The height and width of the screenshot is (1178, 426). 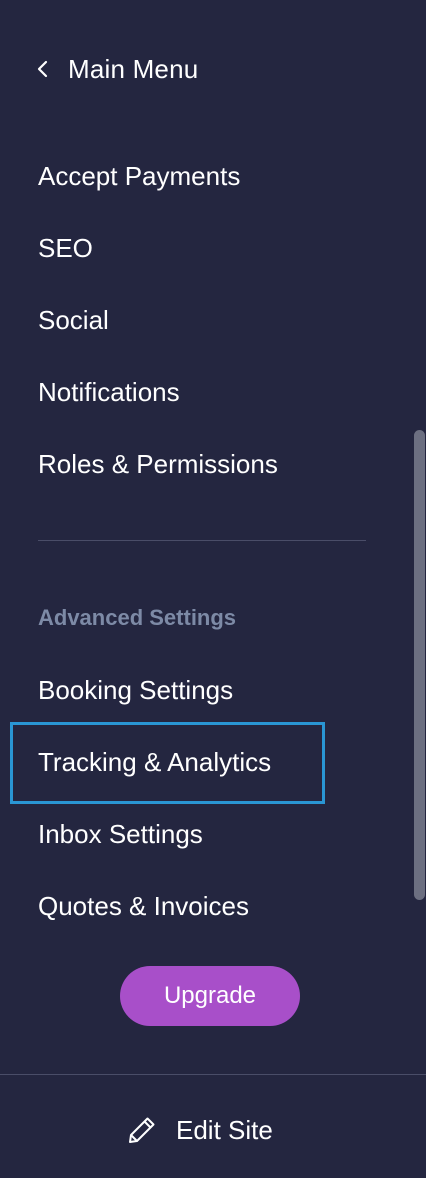 What do you see at coordinates (109, 392) in the screenshot?
I see `menu-item-notifications: Notifications` at bounding box center [109, 392].